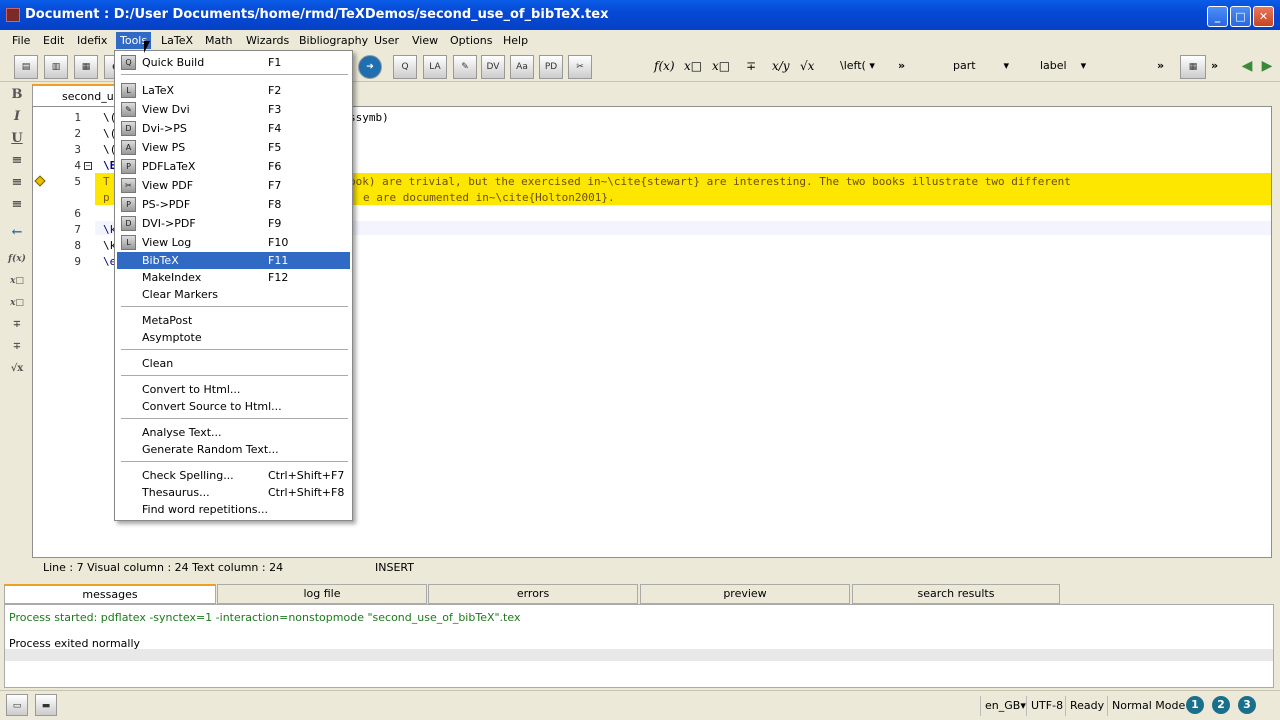 The image size is (1280, 720). I want to click on menu-item-quick-build: Q Quick Build F1, so click(233, 62).